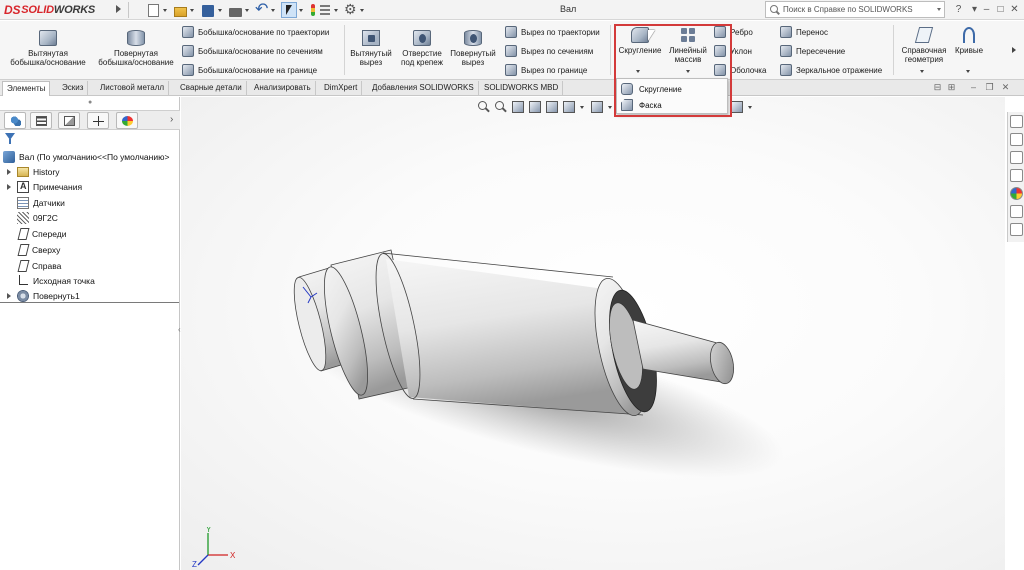 The image size is (1024, 570). What do you see at coordinates (192, 10) in the screenshot?
I see `open-dropdown-icon` at bounding box center [192, 10].